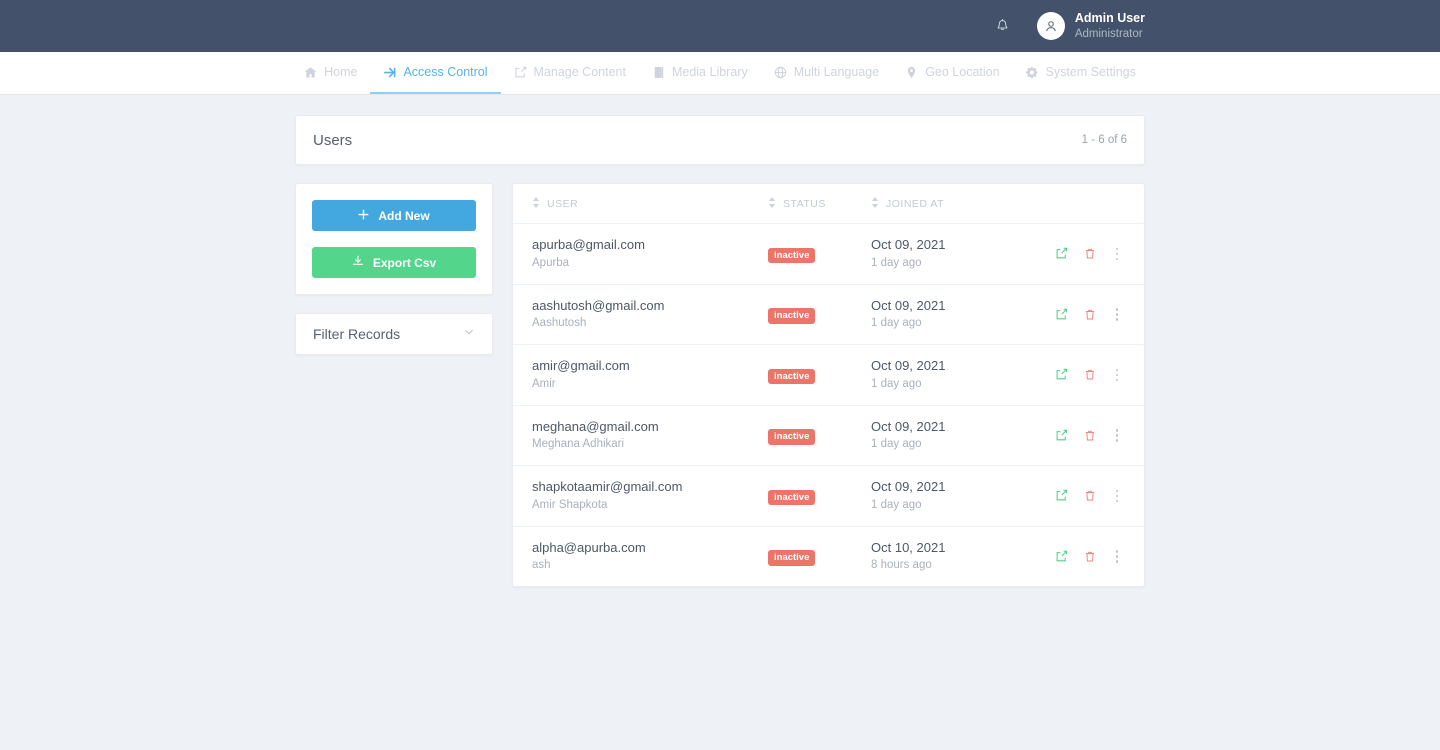 Image resolution: width=1440 pixels, height=750 pixels. What do you see at coordinates (589, 547) in the screenshot?
I see `user-email: alpha@apurba.com` at bounding box center [589, 547].